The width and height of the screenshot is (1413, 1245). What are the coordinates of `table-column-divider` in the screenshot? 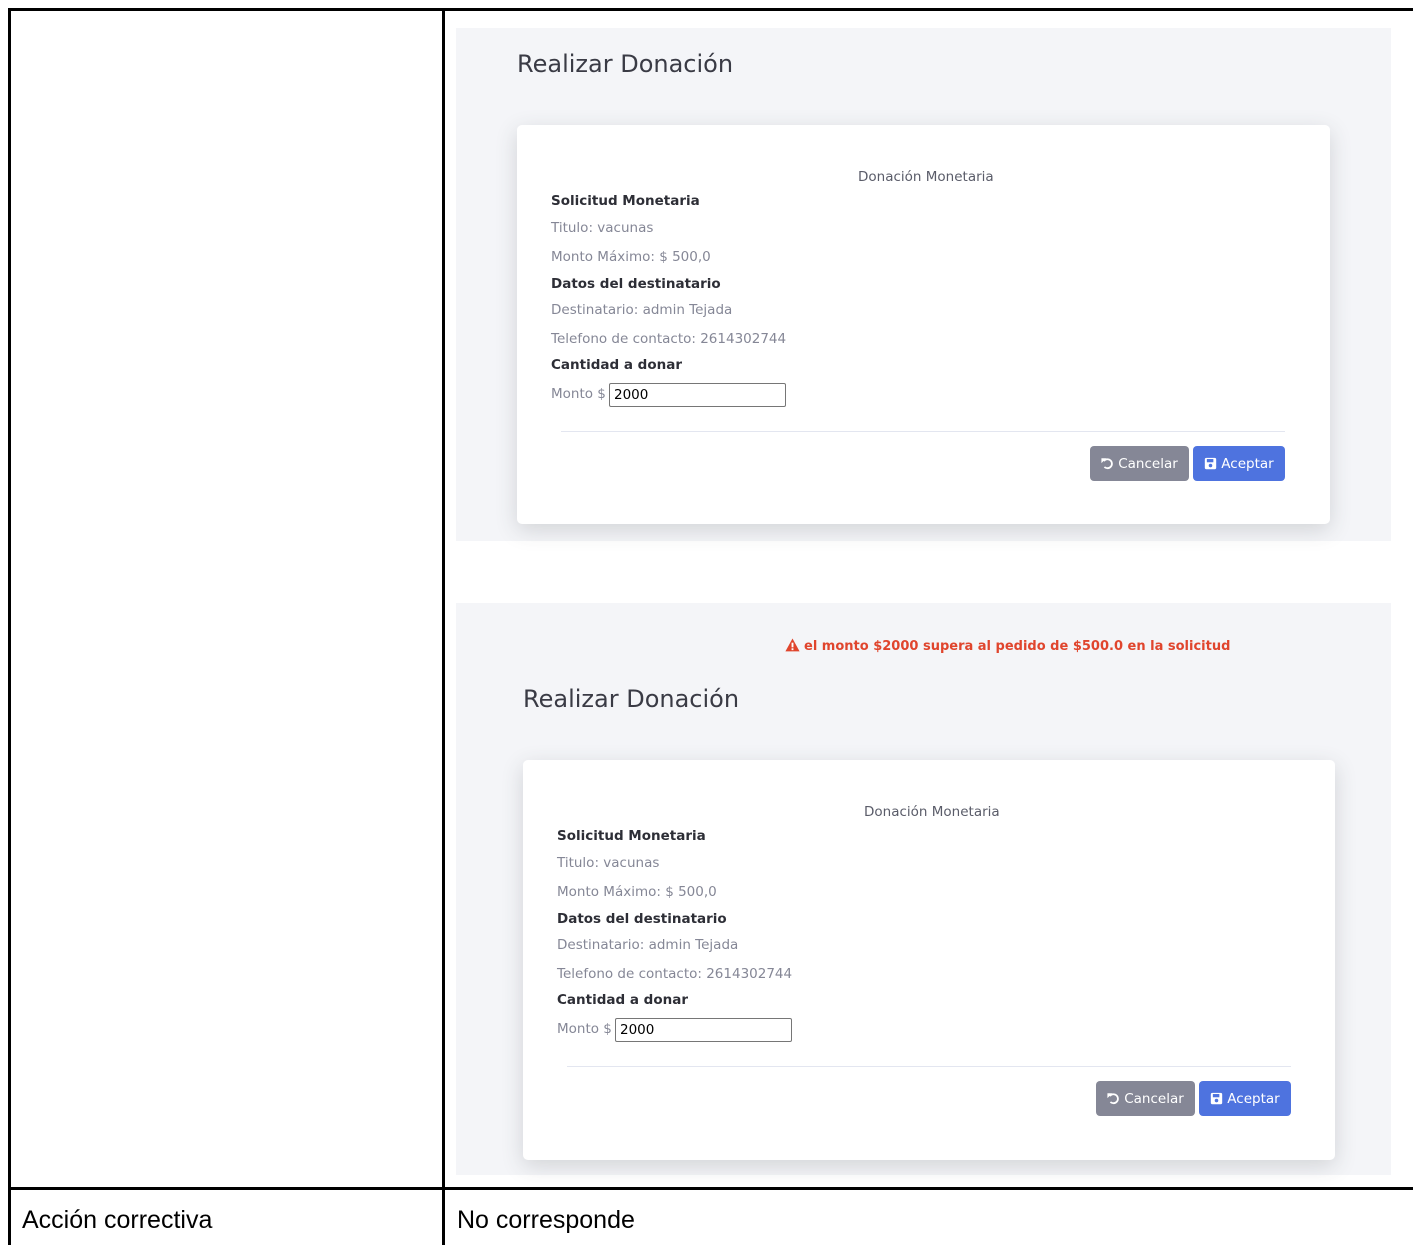 It's located at (443, 626).